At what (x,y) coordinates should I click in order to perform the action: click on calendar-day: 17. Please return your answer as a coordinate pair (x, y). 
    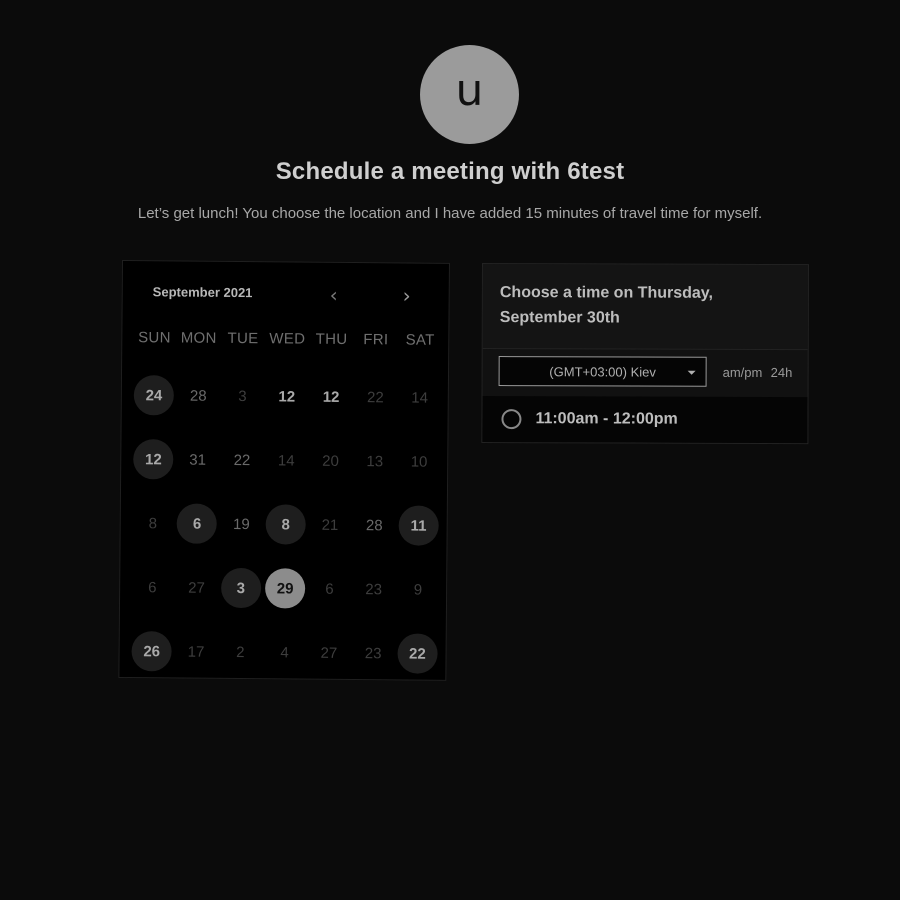
    Looking at the image, I should click on (196, 651).